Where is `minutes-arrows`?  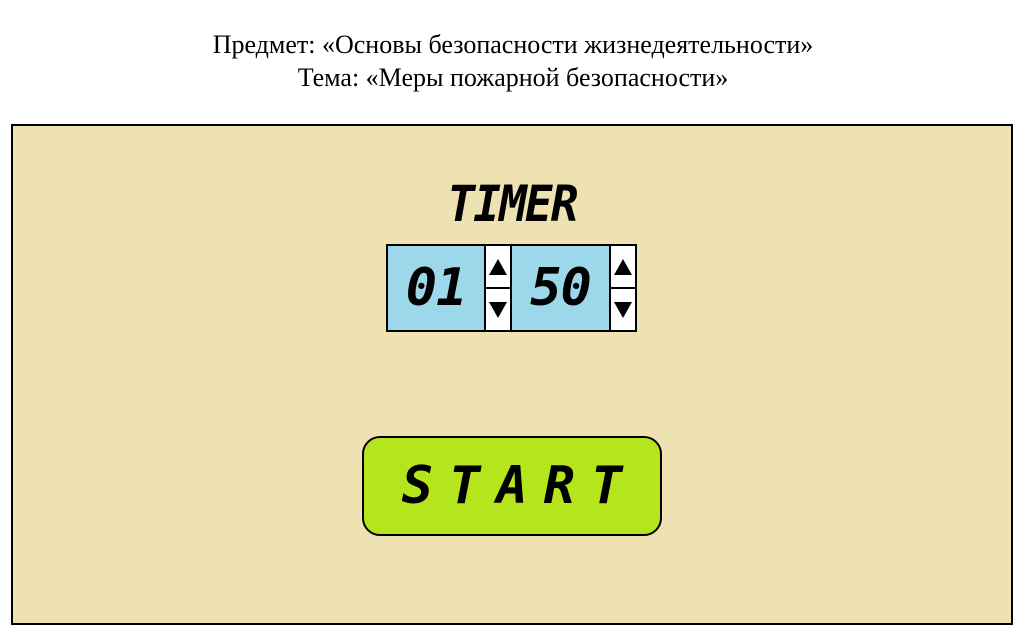 minutes-arrows is located at coordinates (497, 288).